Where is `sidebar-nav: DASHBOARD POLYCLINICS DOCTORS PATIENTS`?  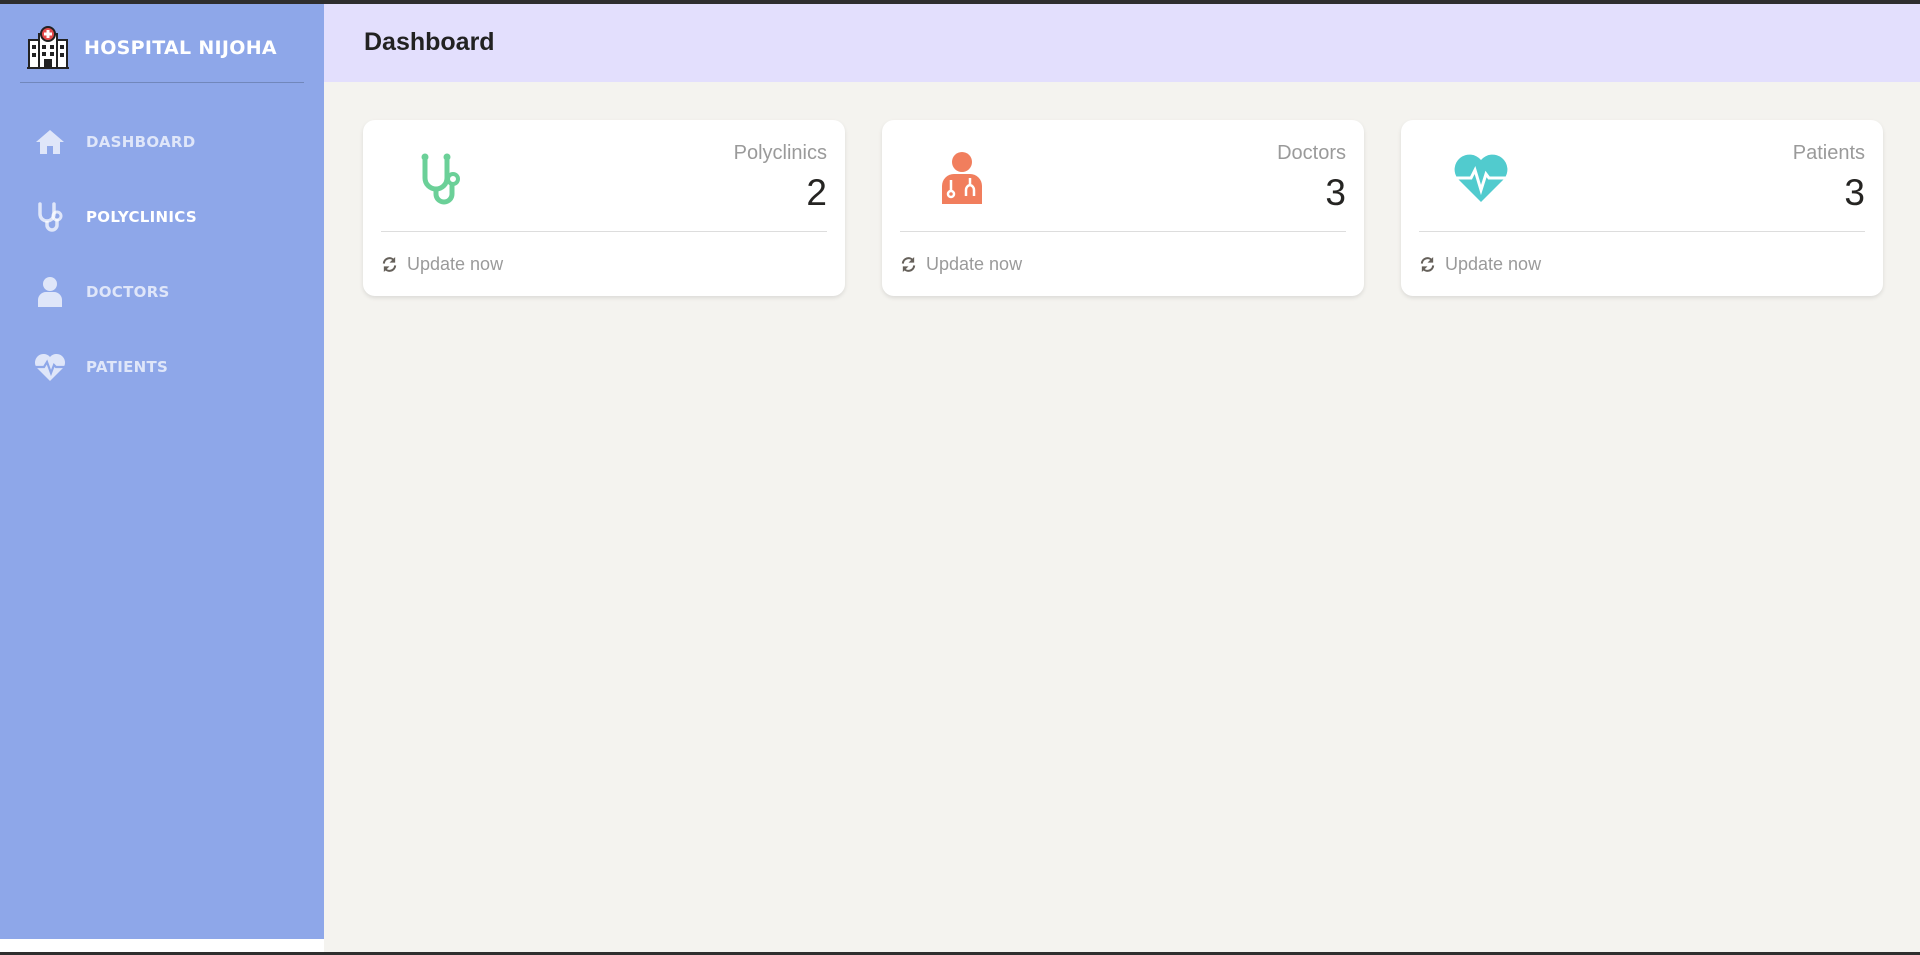 sidebar-nav: DASHBOARD POLYCLINICS DOCTORS PATIENTS is located at coordinates (162, 254).